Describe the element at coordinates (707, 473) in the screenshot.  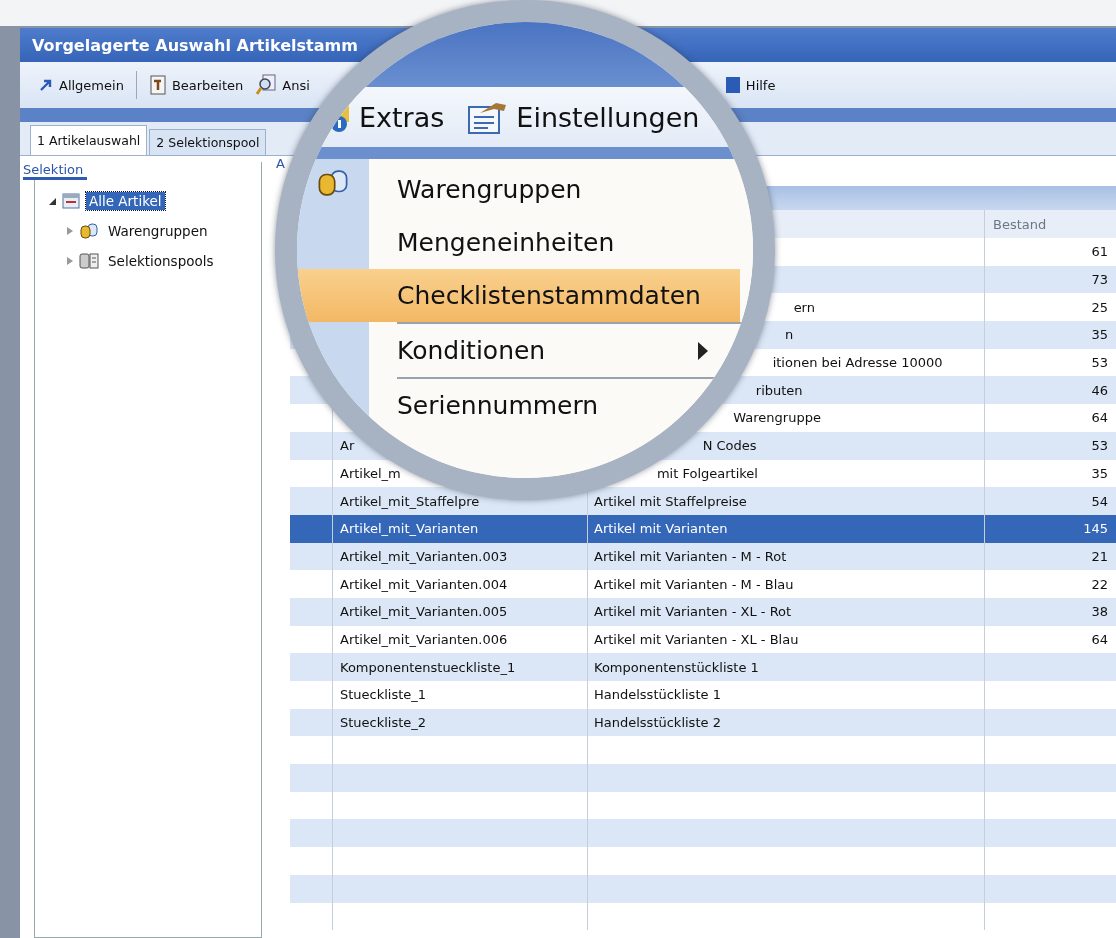
I see `table-cell: mit Folgeartikel` at that location.